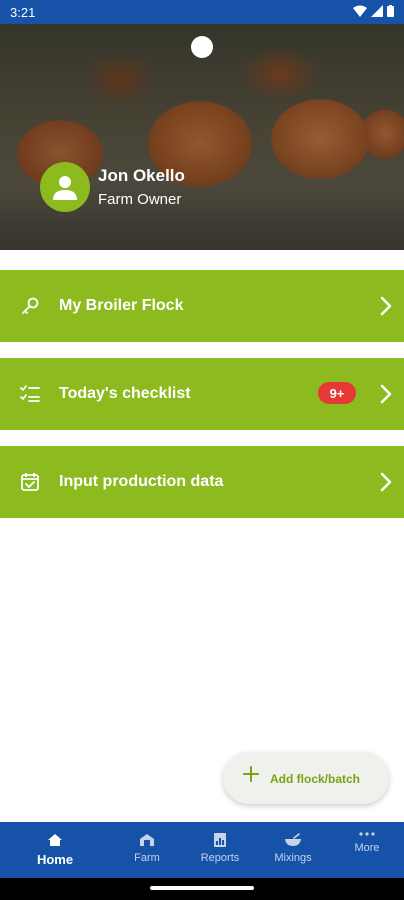 This screenshot has width=404, height=900. I want to click on battery-icon, so click(390, 11).